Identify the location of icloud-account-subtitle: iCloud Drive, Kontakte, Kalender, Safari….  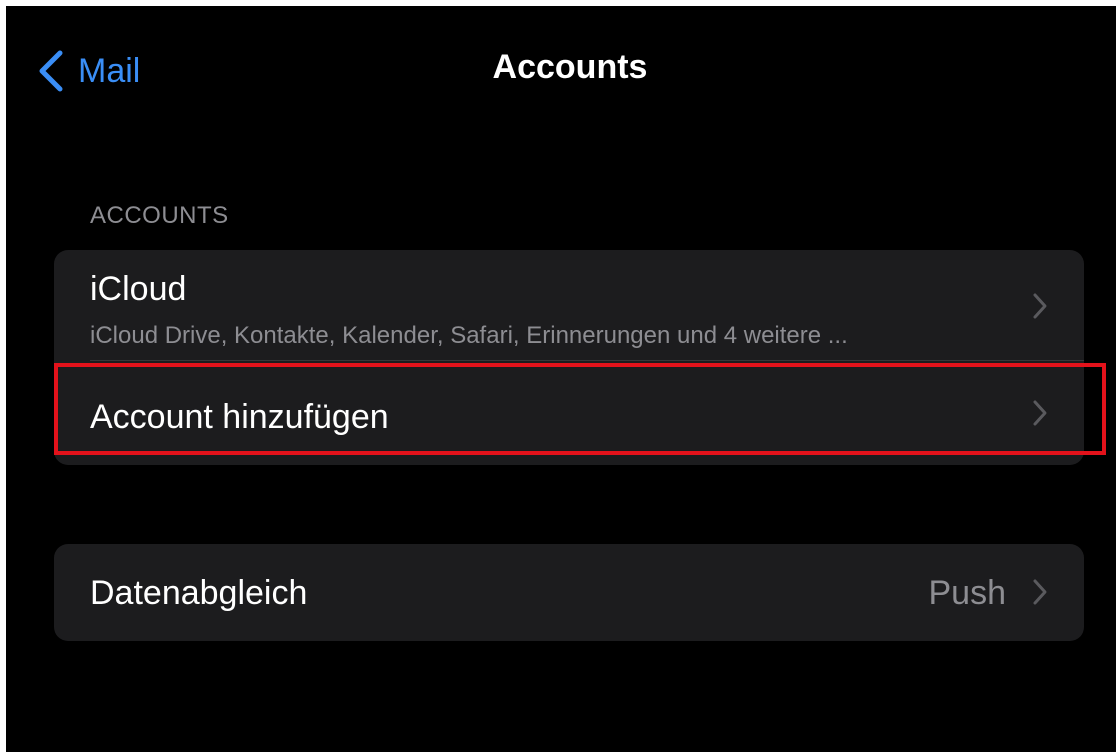
(469, 335).